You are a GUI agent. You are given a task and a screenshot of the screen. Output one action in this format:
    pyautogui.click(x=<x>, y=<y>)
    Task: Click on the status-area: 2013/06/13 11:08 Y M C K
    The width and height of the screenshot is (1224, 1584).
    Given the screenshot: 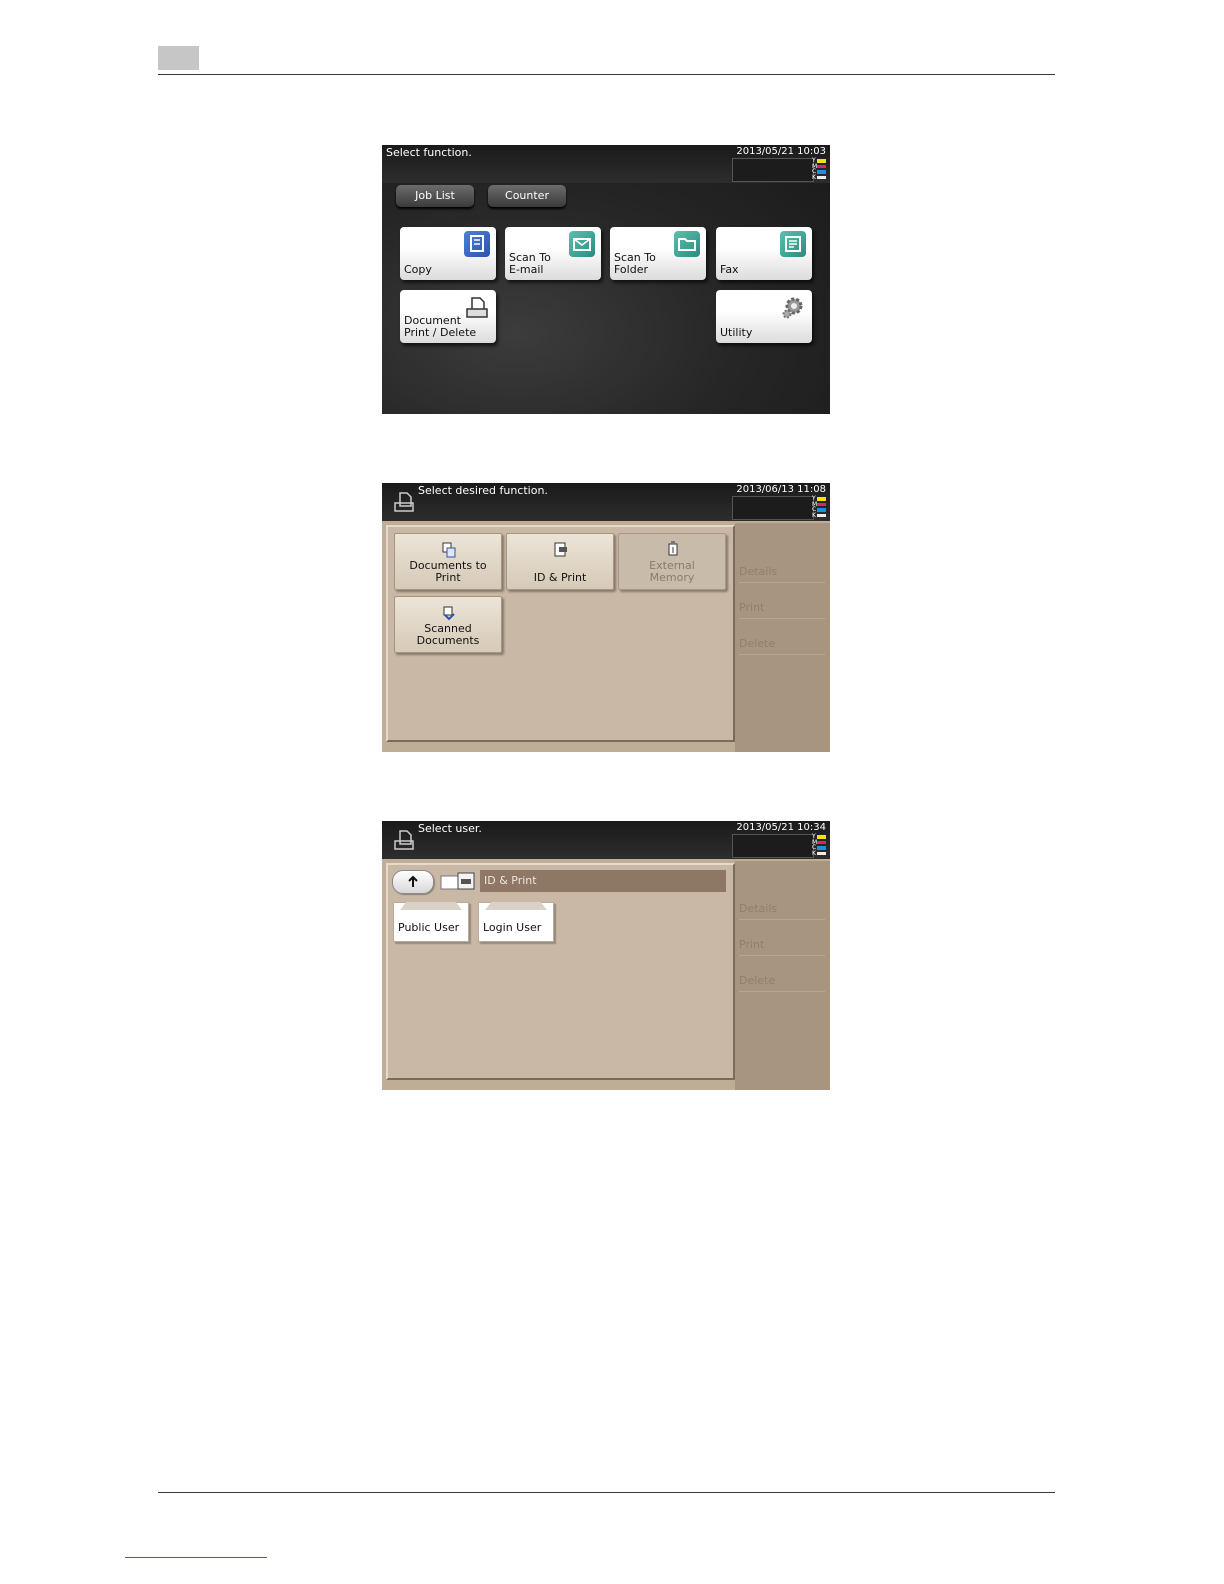 What is the action you would take?
    pyautogui.click(x=780, y=502)
    